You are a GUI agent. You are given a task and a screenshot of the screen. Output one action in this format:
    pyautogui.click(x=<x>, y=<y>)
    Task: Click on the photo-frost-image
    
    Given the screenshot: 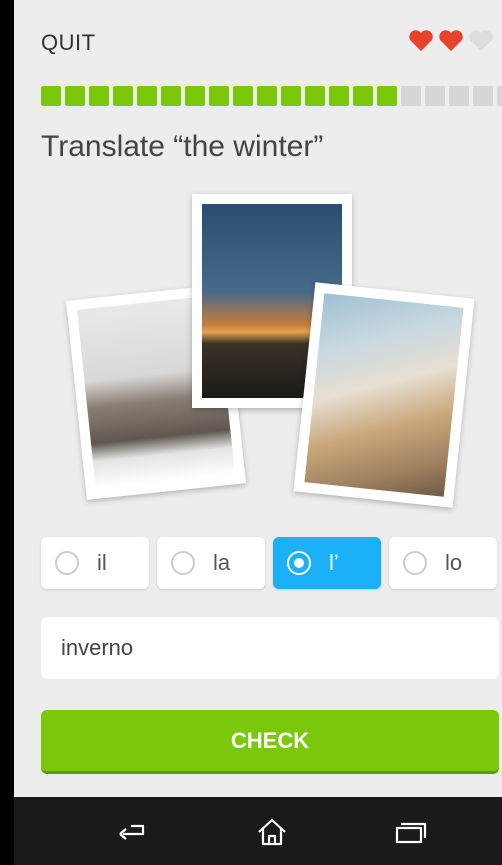 What is the action you would take?
    pyautogui.click(x=384, y=395)
    